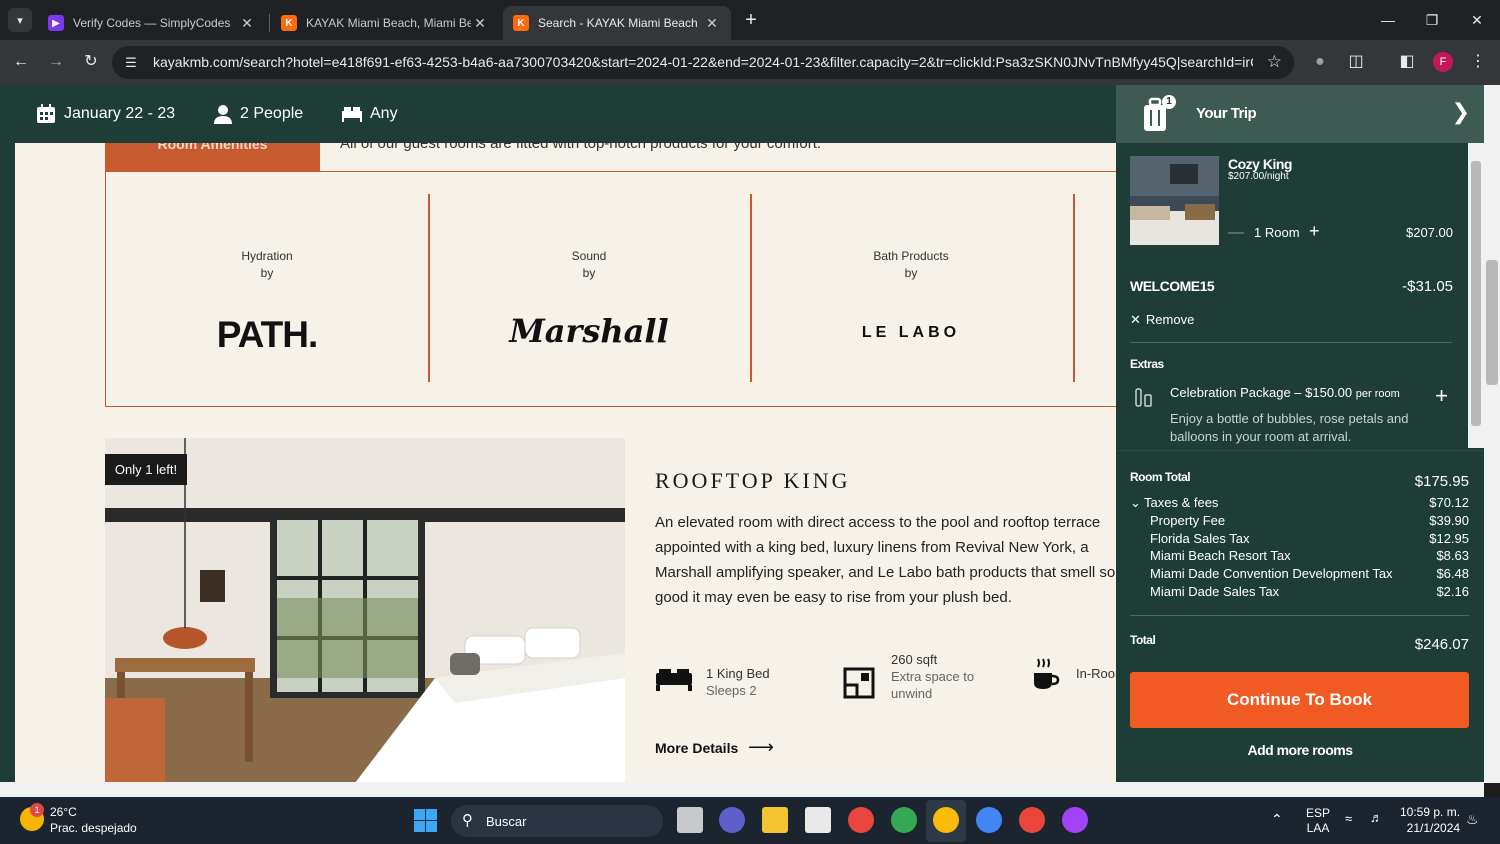 This screenshot has height=844, width=1500. Describe the element at coordinates (911, 256) in the screenshot. I see `amenity-label: Bath Products` at that location.